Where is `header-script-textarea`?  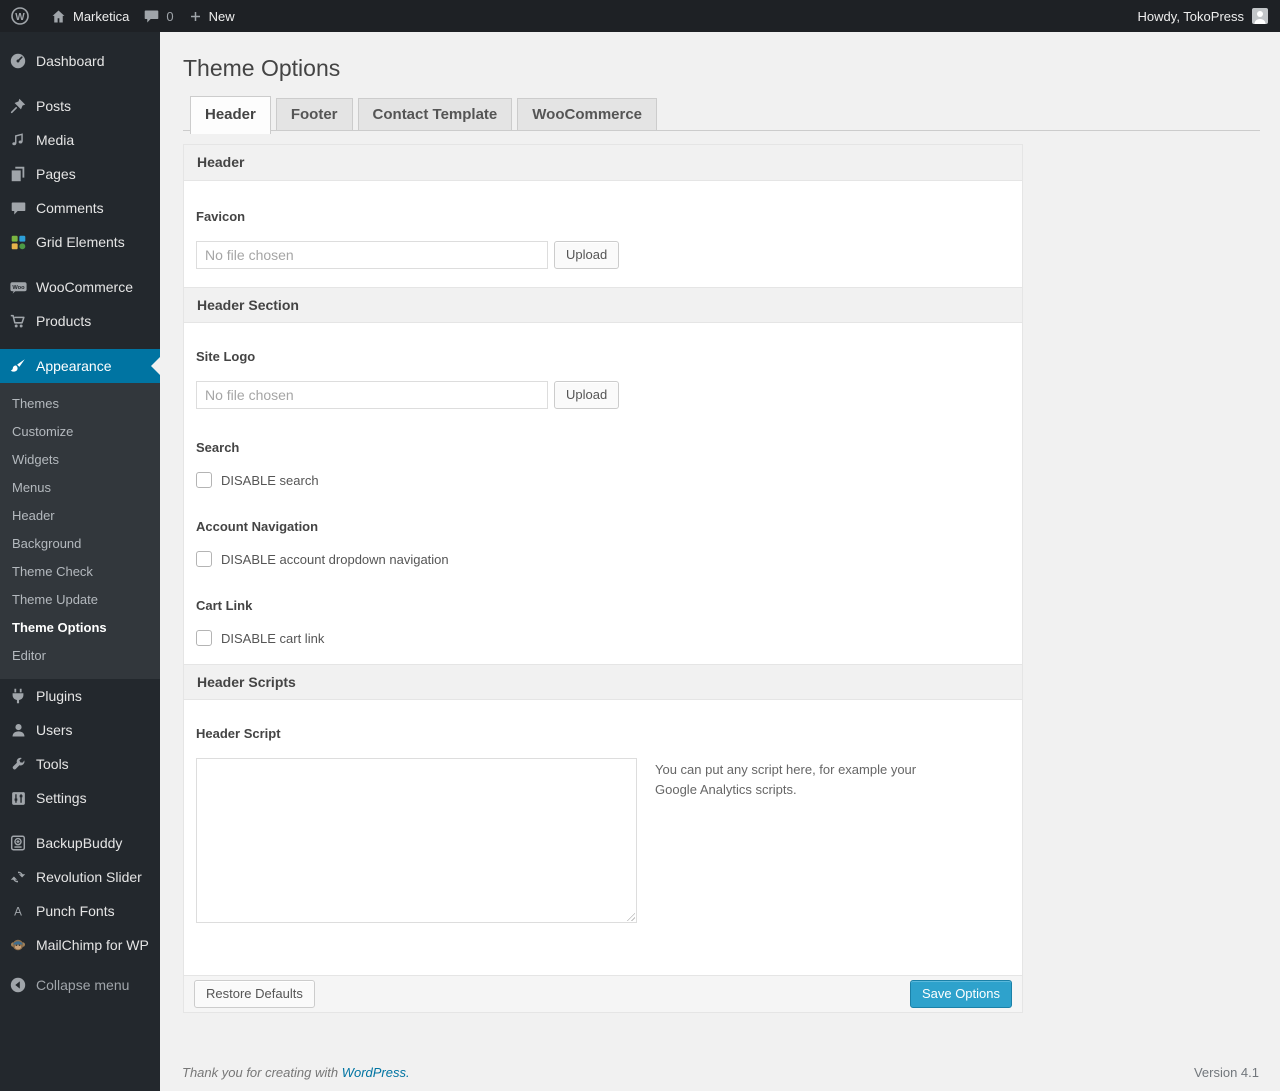 header-script-textarea is located at coordinates (416, 840).